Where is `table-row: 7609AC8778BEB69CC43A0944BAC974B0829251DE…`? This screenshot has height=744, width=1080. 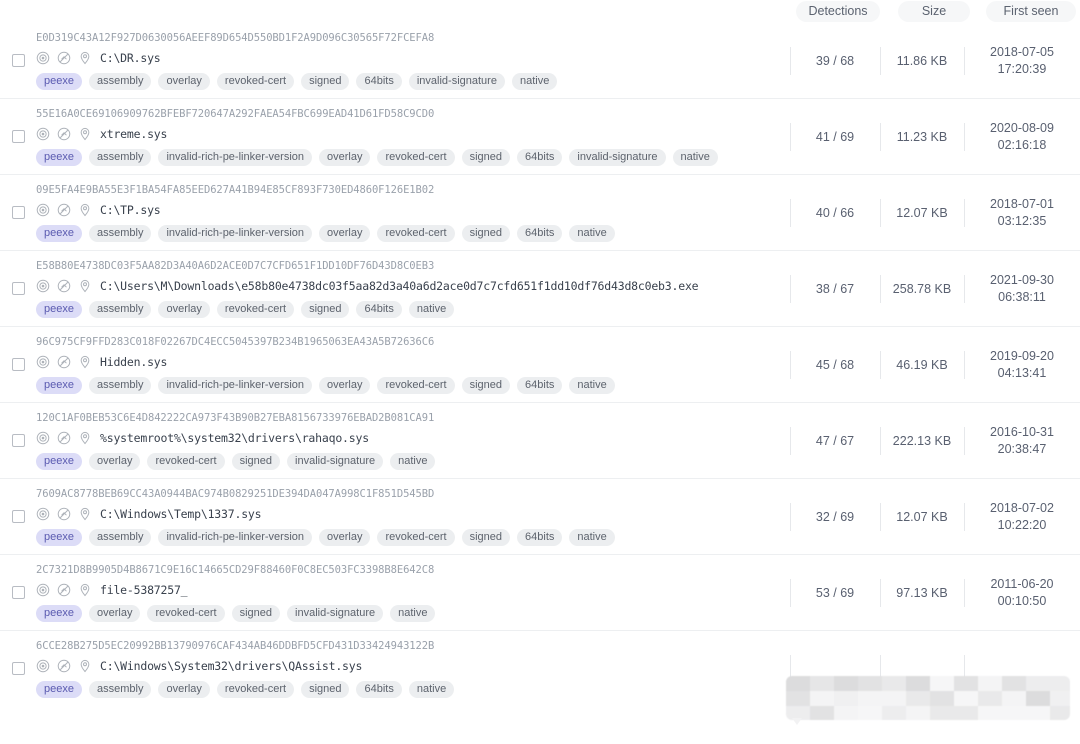
table-row: 7609AC8778BEB69CC43A0944BAC974B0829251DE… is located at coordinates (540, 516).